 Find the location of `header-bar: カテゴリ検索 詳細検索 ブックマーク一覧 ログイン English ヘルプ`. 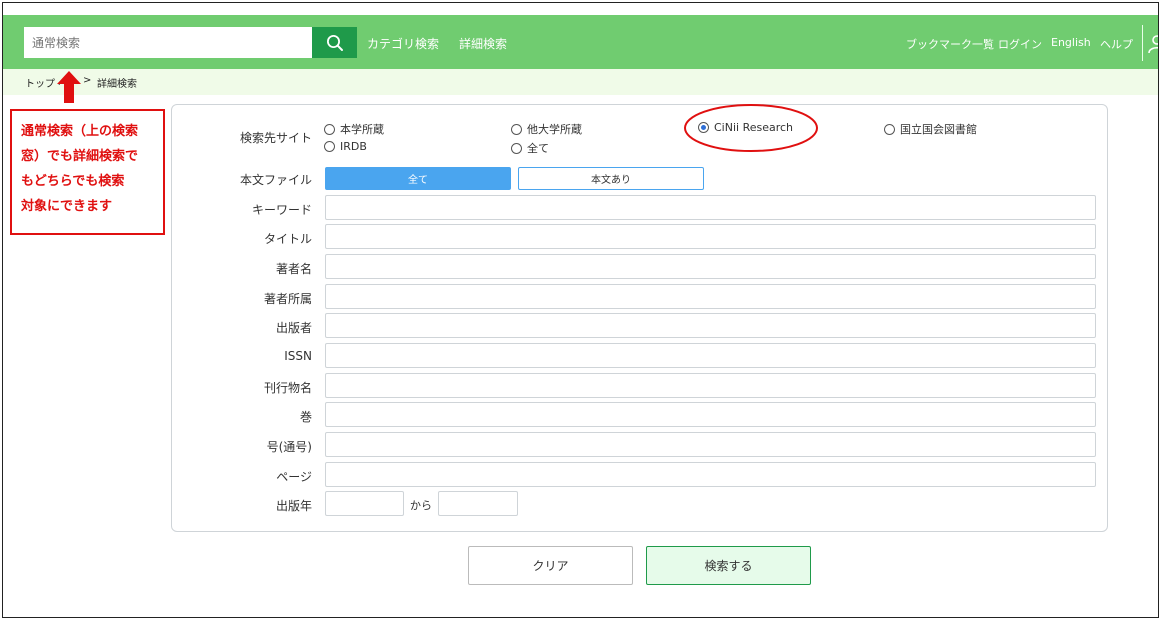

header-bar: カテゴリ検索 詳細検索 ブックマーク一覧 ログイン English ヘルプ is located at coordinates (581, 42).